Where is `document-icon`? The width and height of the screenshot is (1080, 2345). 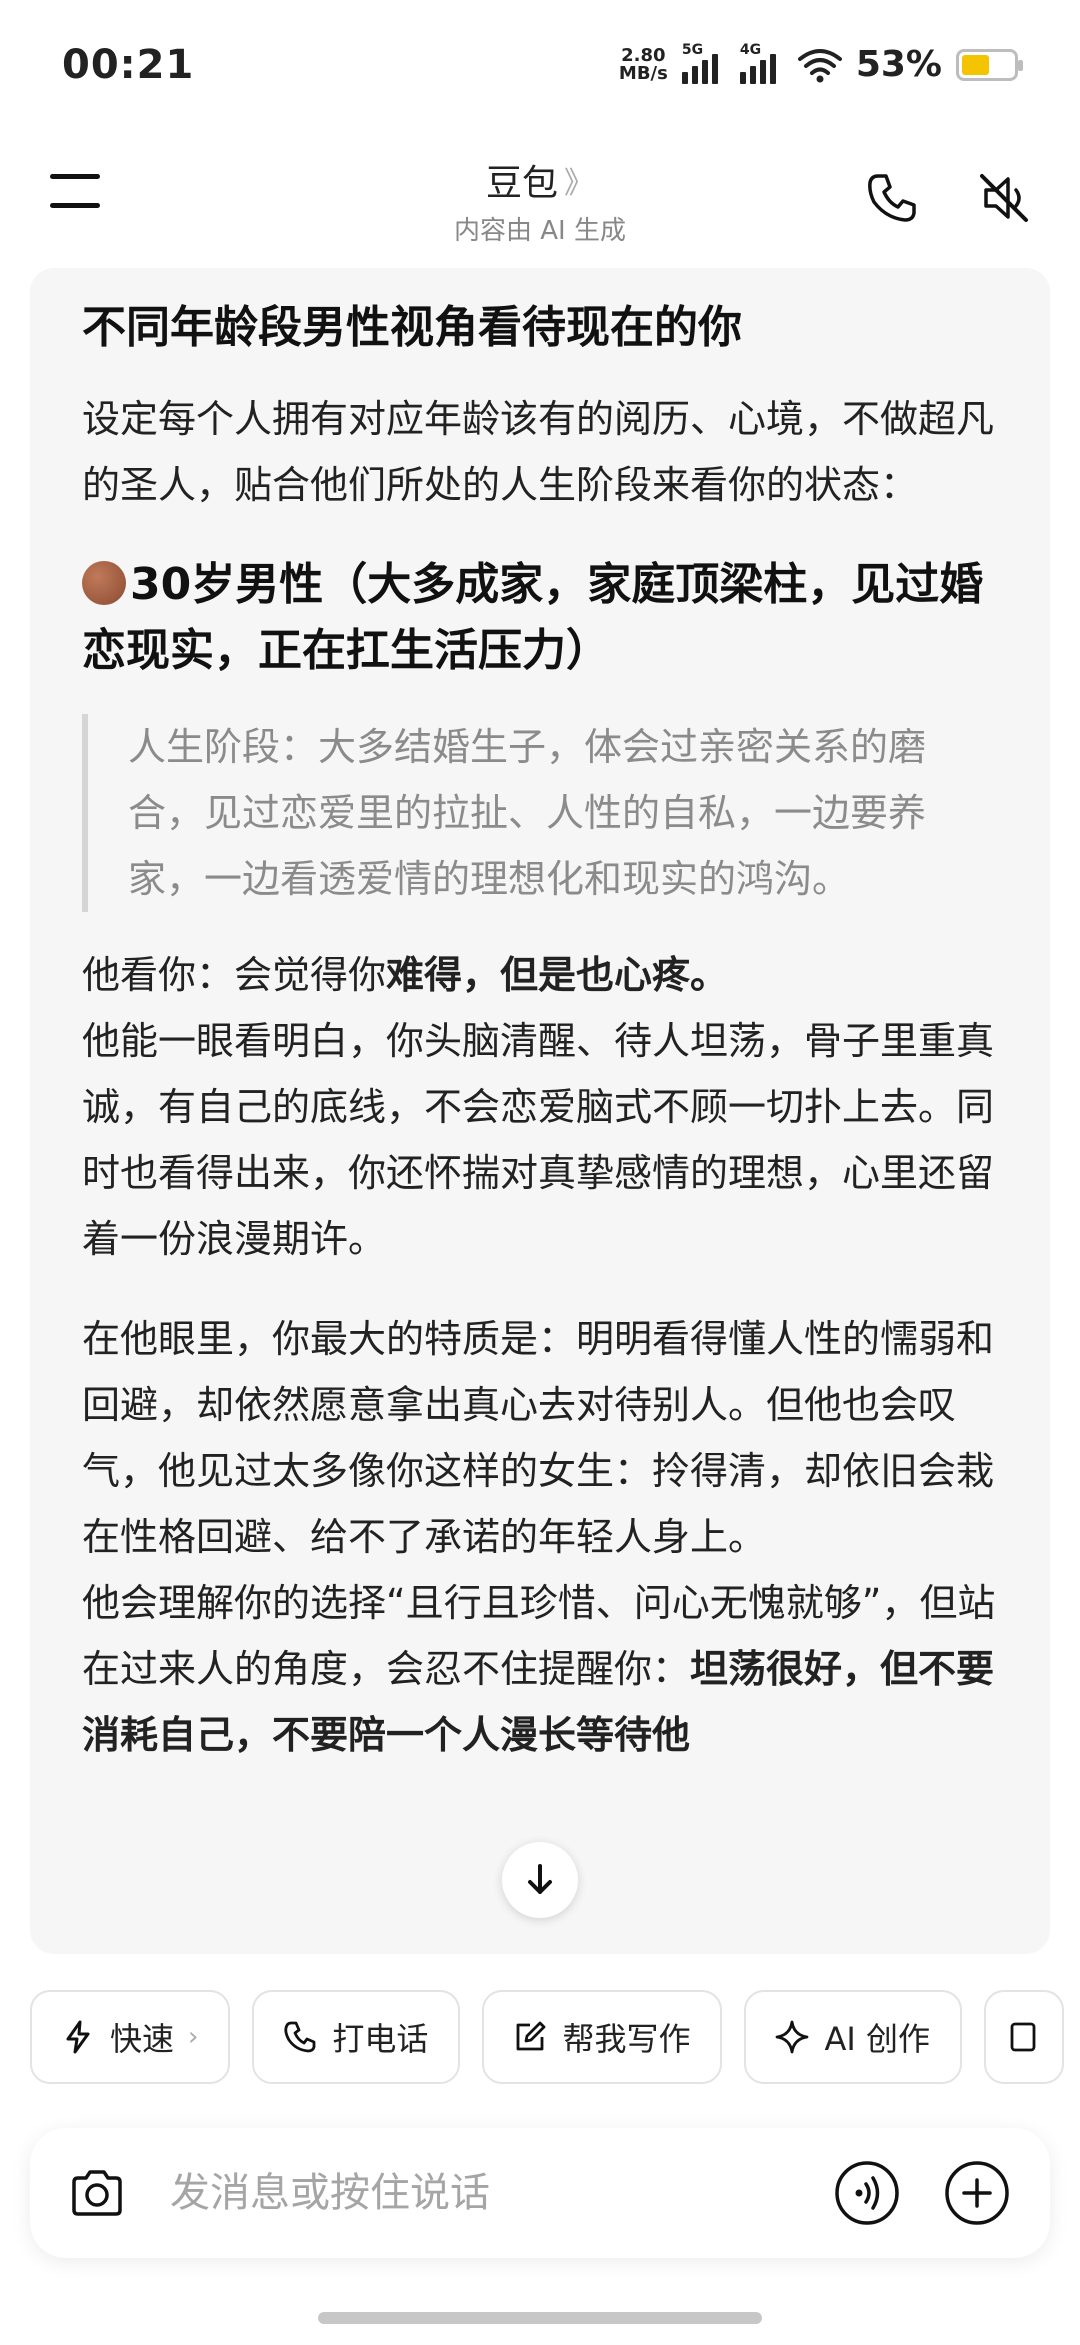 document-icon is located at coordinates (1023, 2037).